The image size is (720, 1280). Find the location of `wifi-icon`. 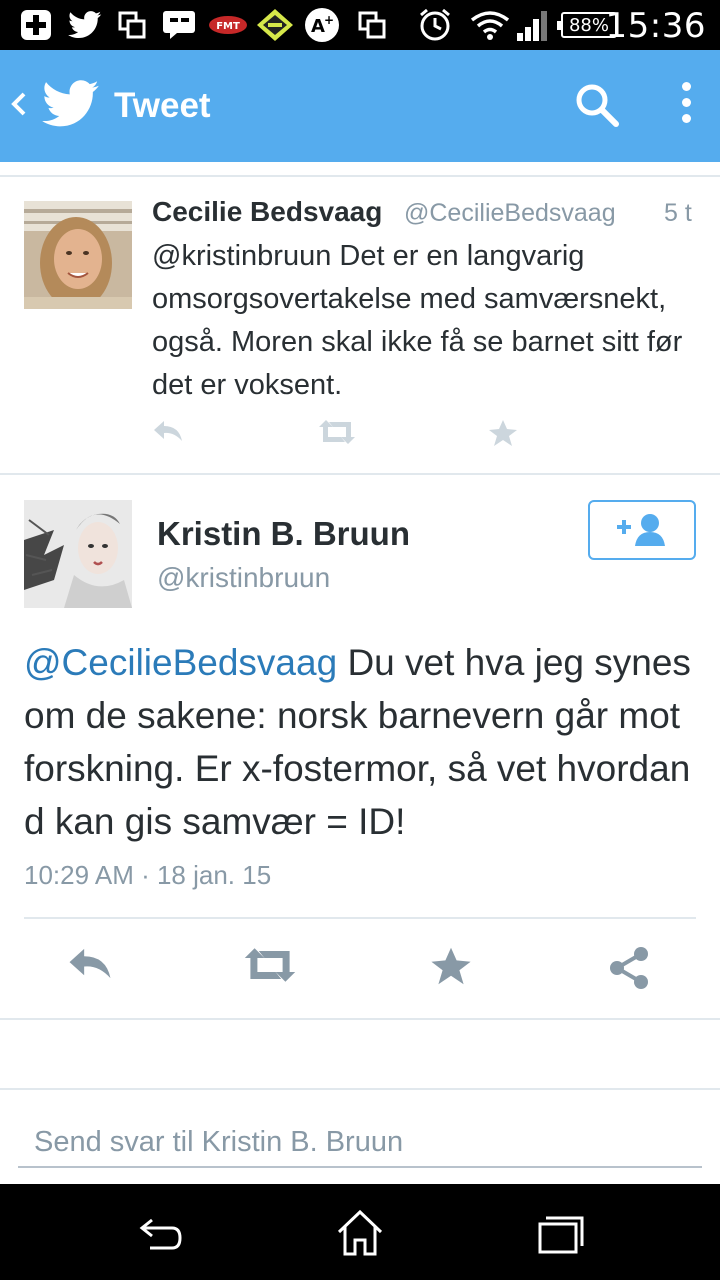

wifi-icon is located at coordinates (490, 25).